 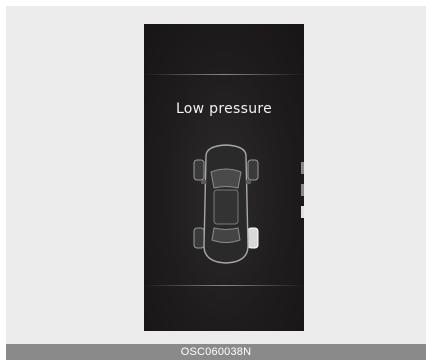 What do you see at coordinates (302, 190) in the screenshot?
I see `scroll-indicator` at bounding box center [302, 190].